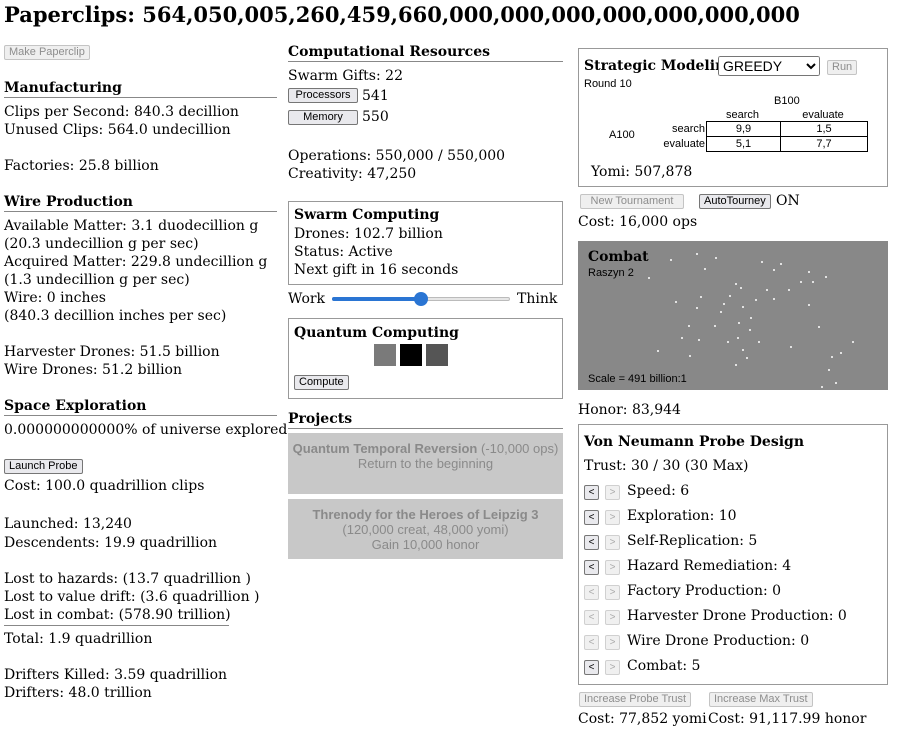  I want to click on increase-trust-cost: Cost: 77,852 yomi, so click(642, 719).